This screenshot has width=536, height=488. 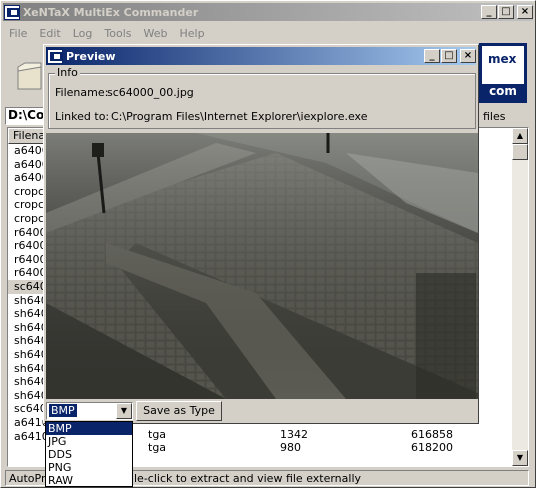 I want to click on format-select: BMP ▼, so click(x=89, y=411).